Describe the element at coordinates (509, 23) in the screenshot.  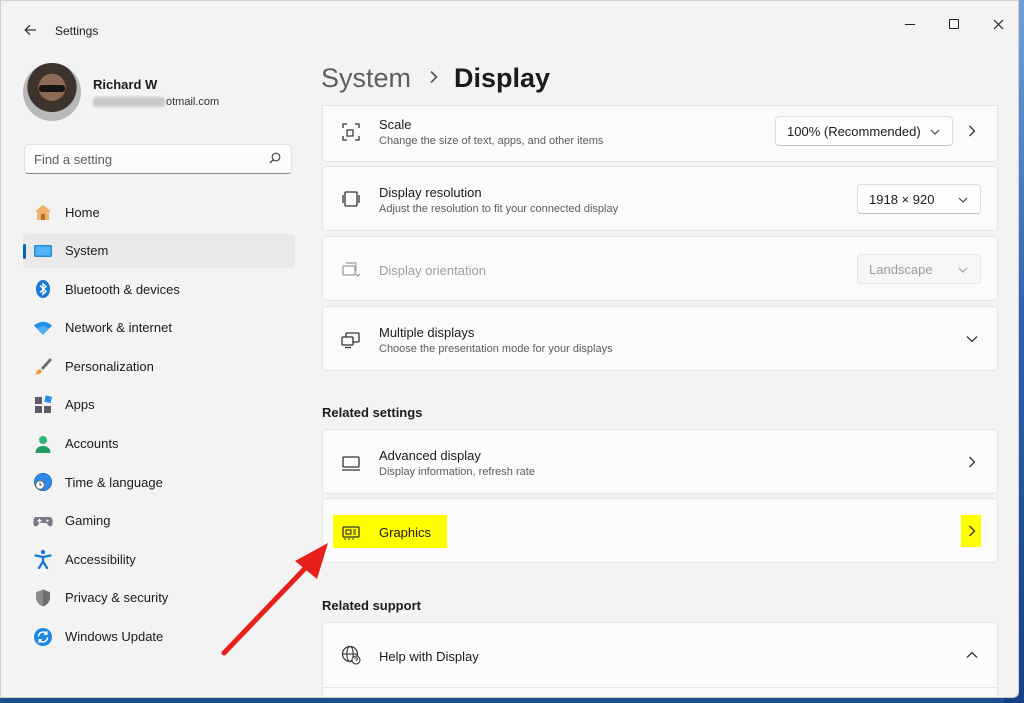
I see `title-bar: Settings` at that location.